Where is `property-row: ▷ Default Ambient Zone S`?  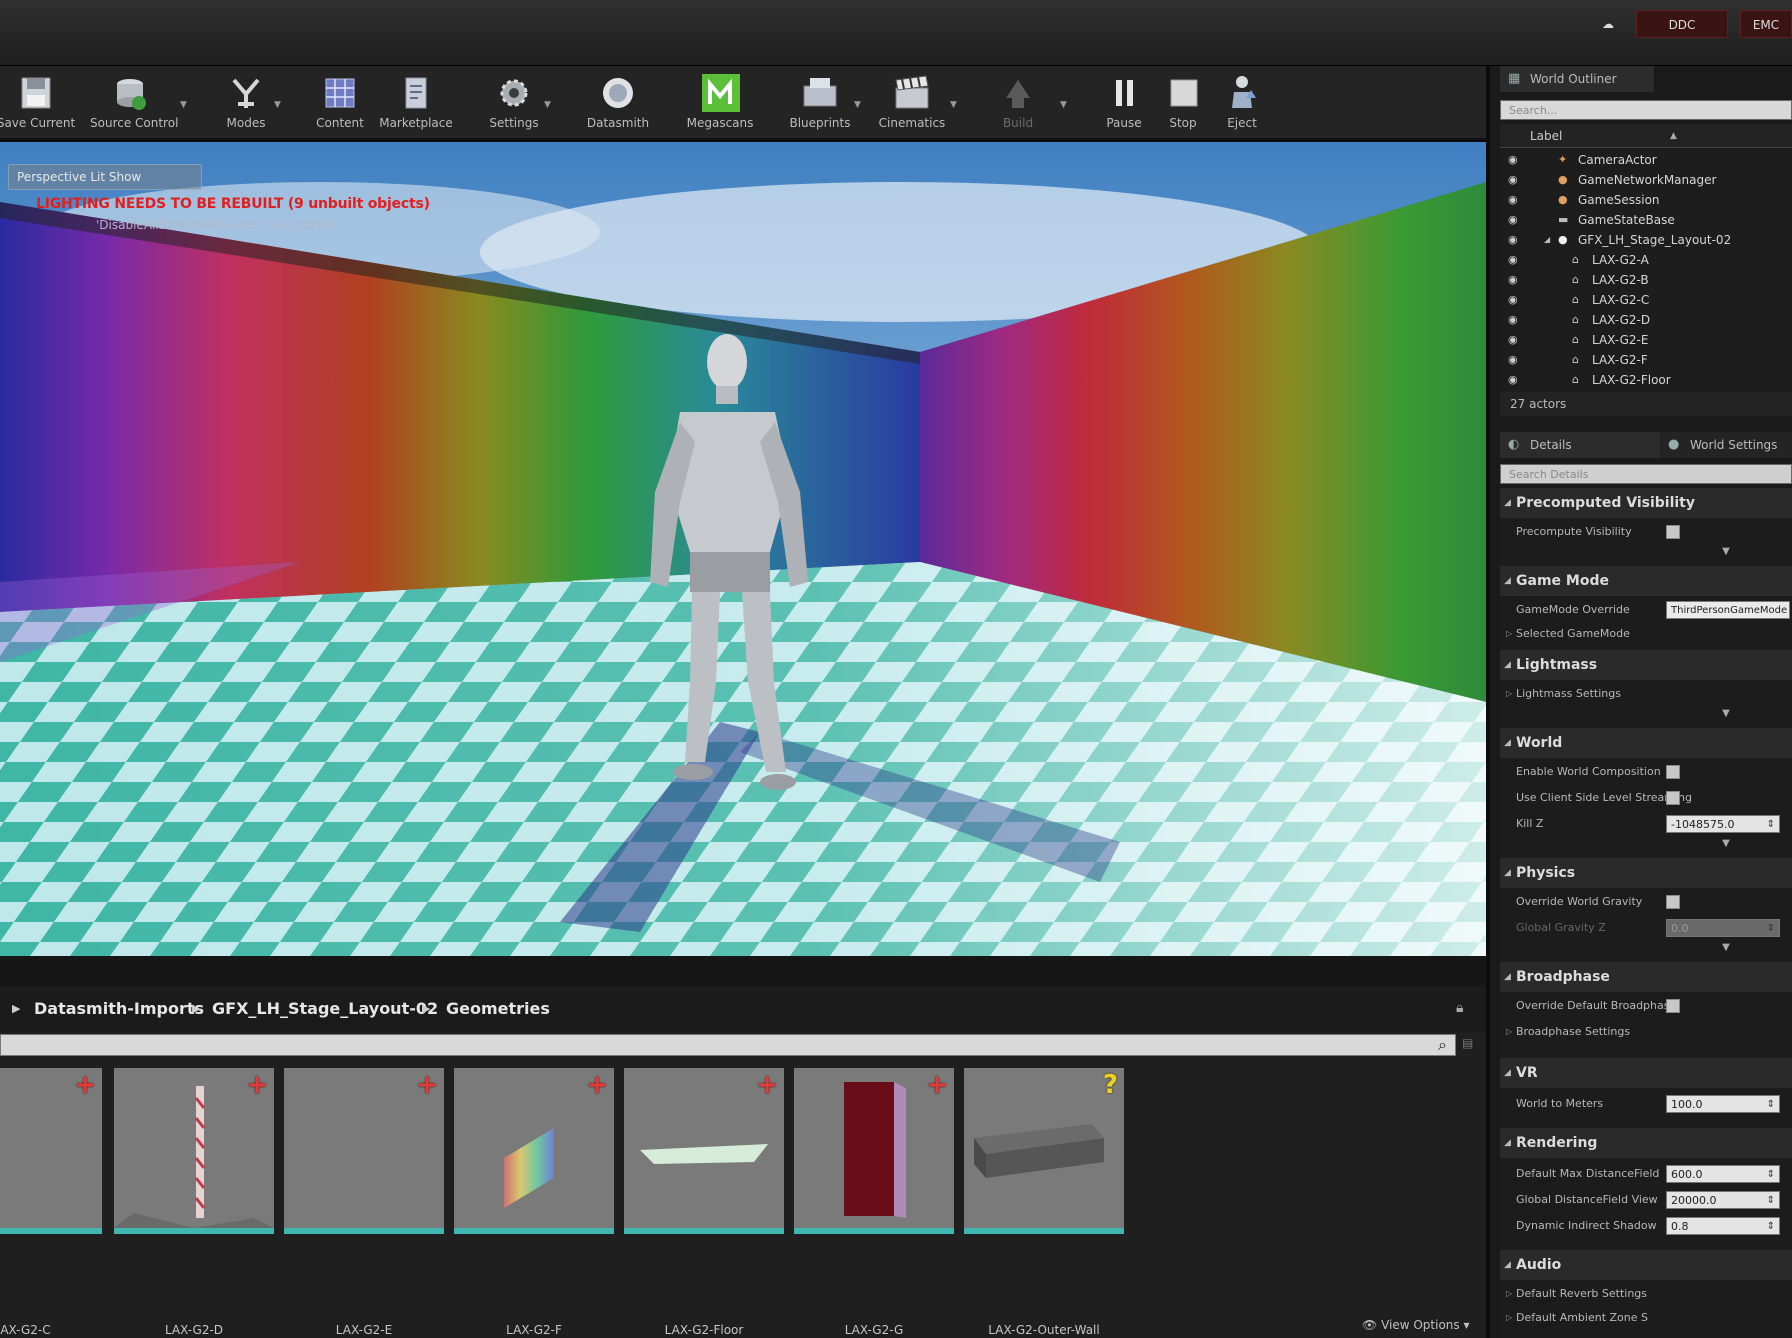 property-row: ▷ Default Ambient Zone S is located at coordinates (1646, 1318).